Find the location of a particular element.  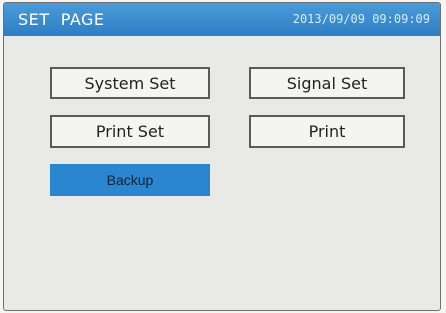

backup-button: Backup is located at coordinates (130, 180).